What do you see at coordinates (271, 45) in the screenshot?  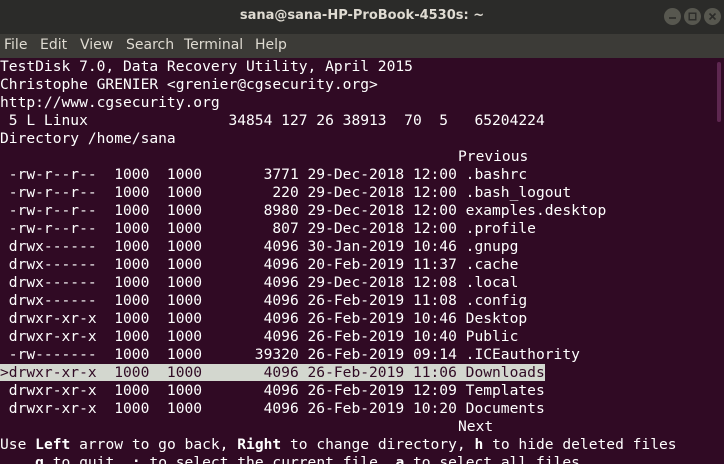 I see `menu-help: Help` at bounding box center [271, 45].